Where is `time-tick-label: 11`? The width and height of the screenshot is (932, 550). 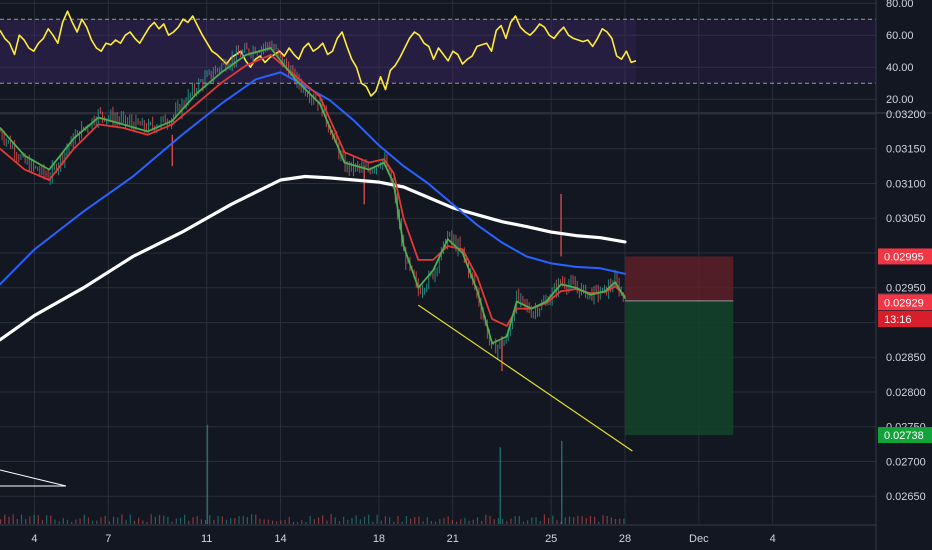 time-tick-label: 11 is located at coordinates (206, 539).